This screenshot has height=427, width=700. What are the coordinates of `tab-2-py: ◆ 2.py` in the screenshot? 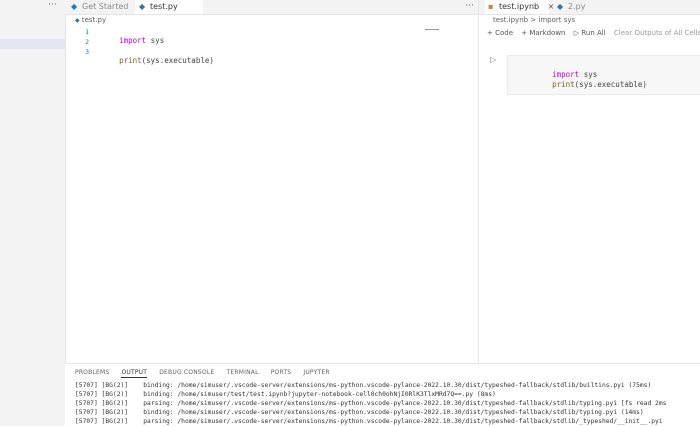 It's located at (582, 7).